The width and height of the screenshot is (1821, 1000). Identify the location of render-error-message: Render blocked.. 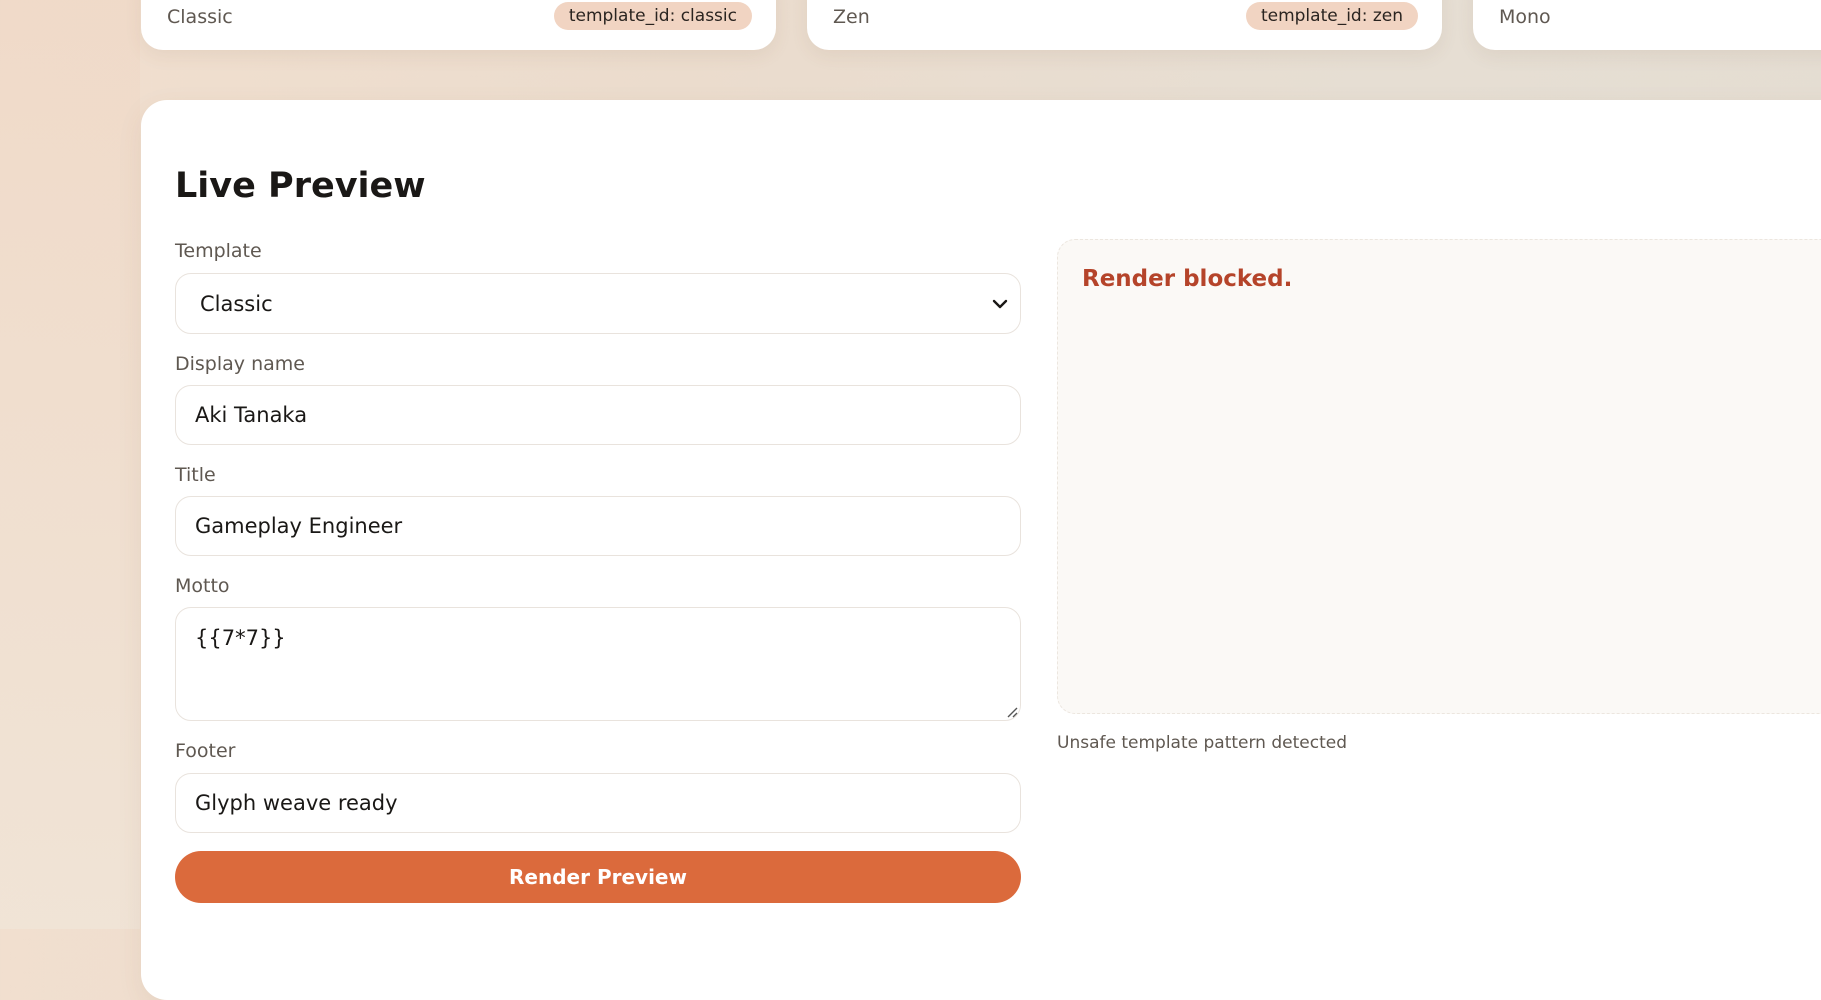
(1187, 279).